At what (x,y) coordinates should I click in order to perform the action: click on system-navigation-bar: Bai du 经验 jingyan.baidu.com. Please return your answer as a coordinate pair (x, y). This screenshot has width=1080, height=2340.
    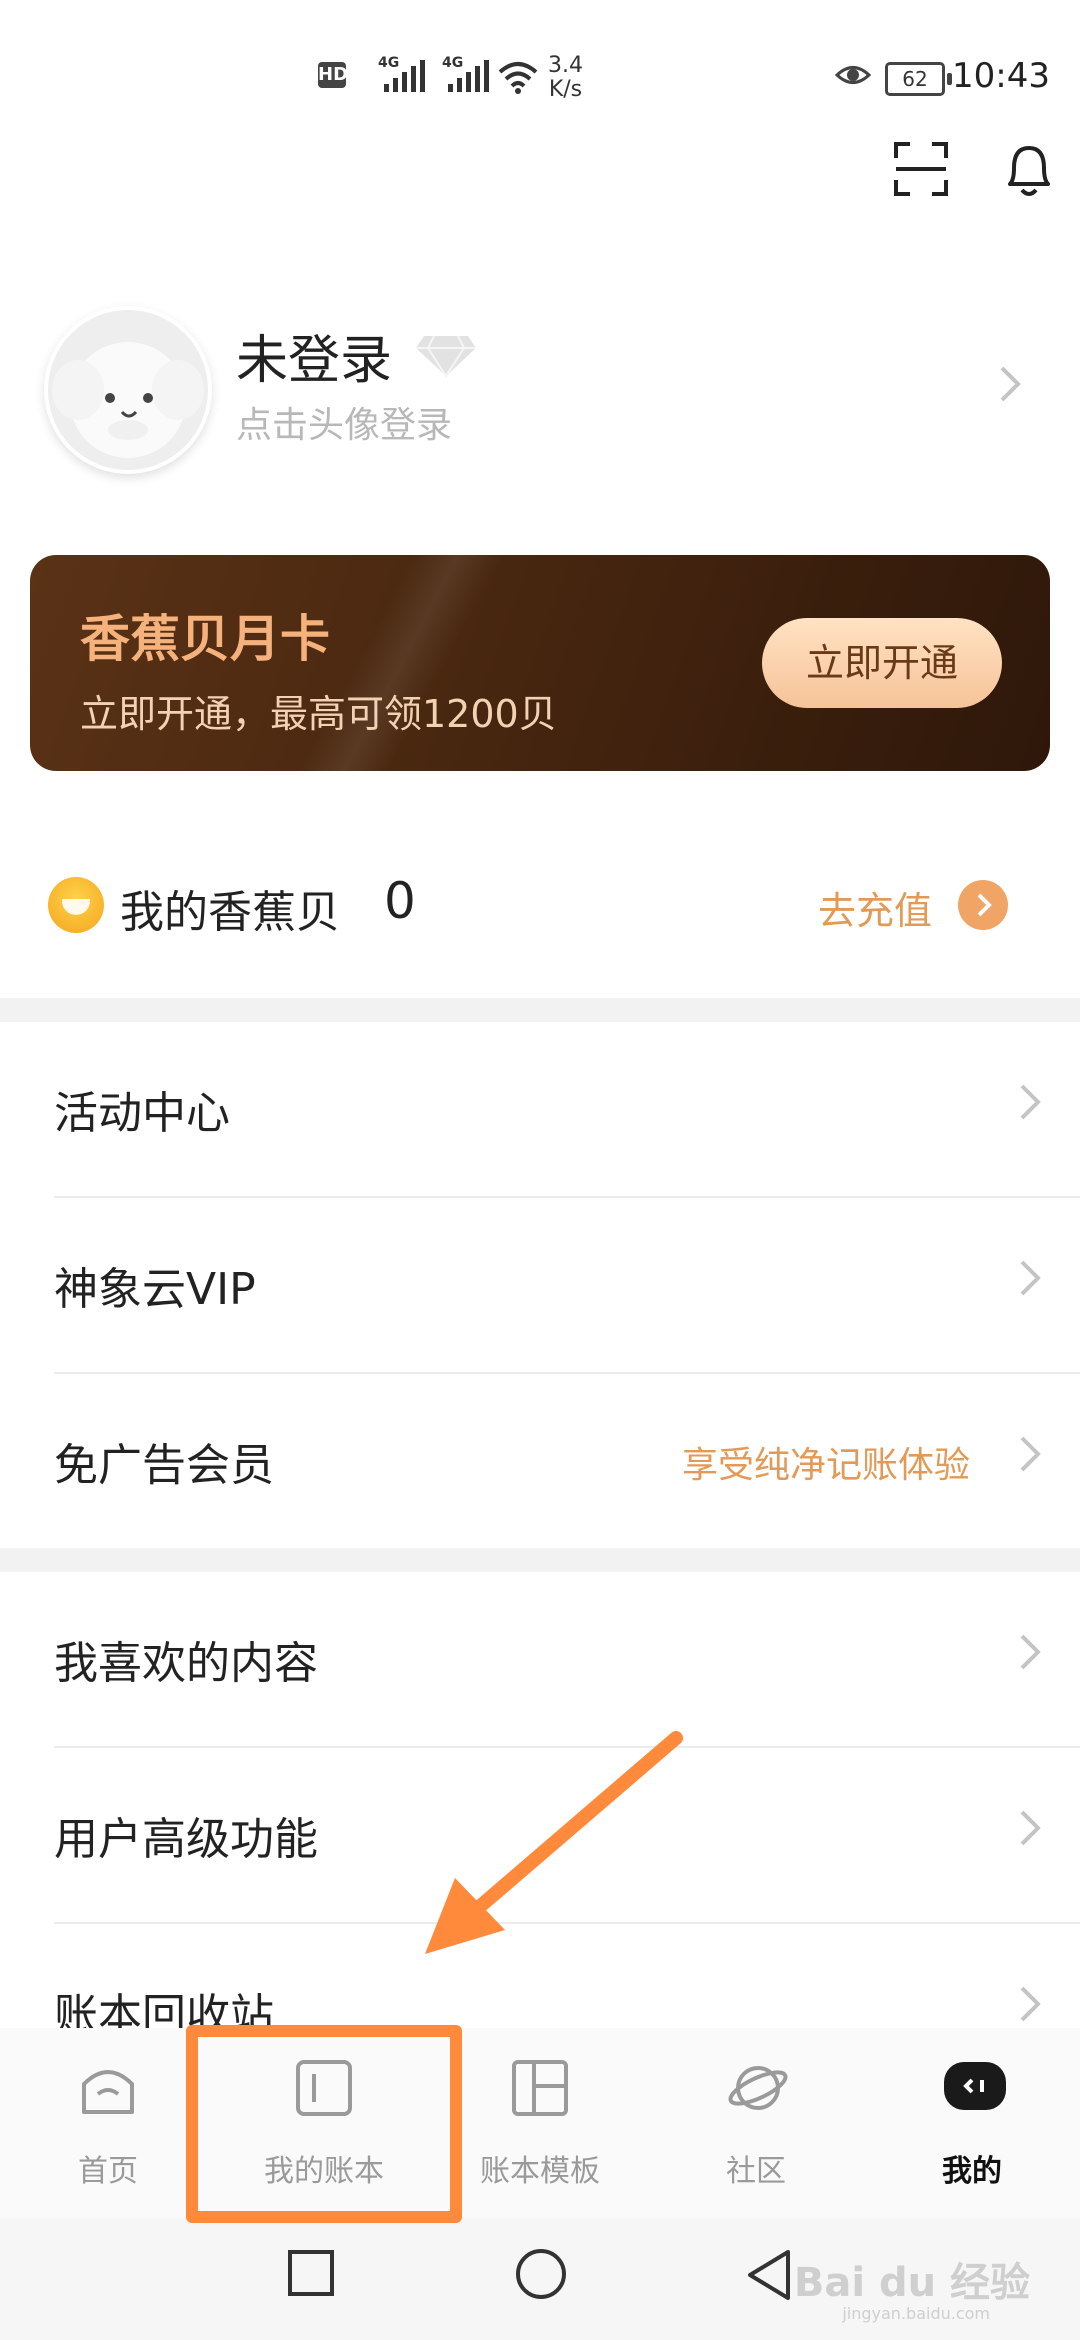
    Looking at the image, I should click on (540, 2279).